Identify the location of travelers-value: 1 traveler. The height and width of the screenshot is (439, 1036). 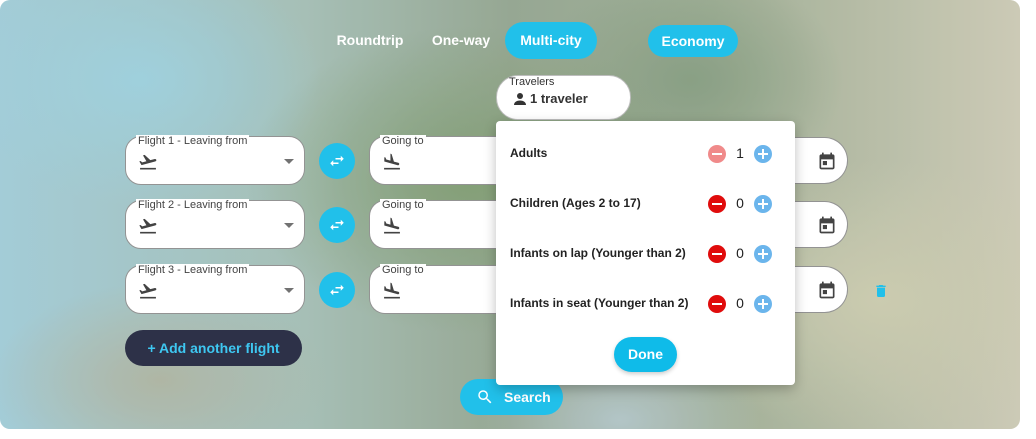
(559, 98).